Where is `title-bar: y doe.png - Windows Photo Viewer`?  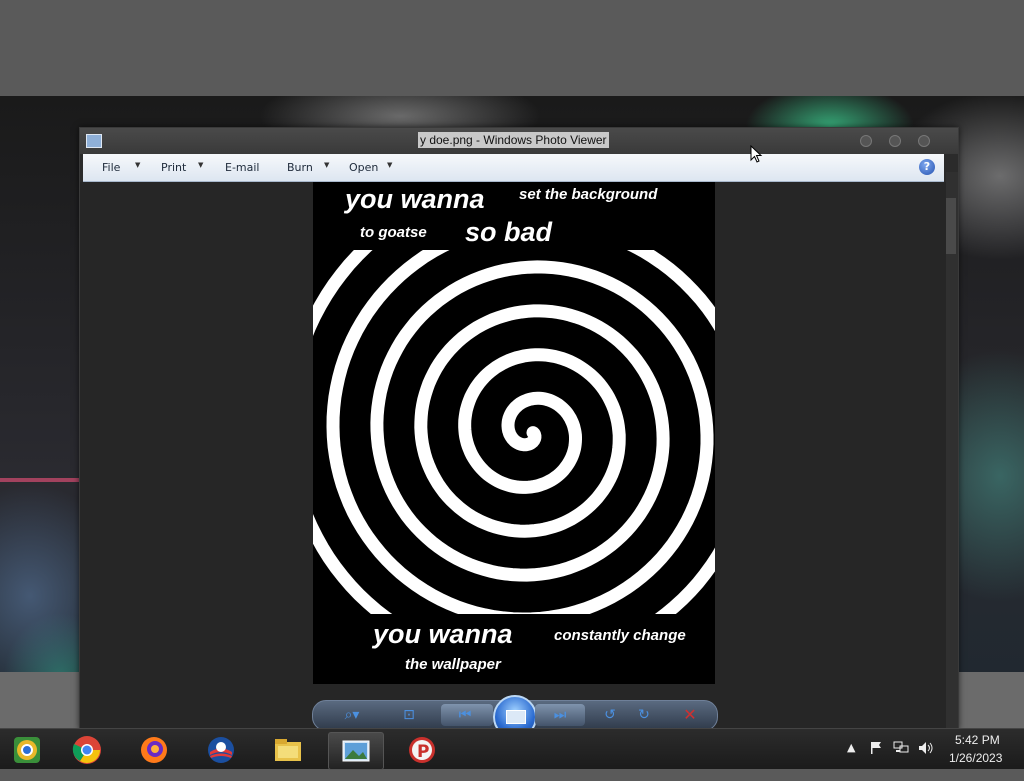
title-bar: y doe.png - Windows Photo Viewer is located at coordinates (519, 141).